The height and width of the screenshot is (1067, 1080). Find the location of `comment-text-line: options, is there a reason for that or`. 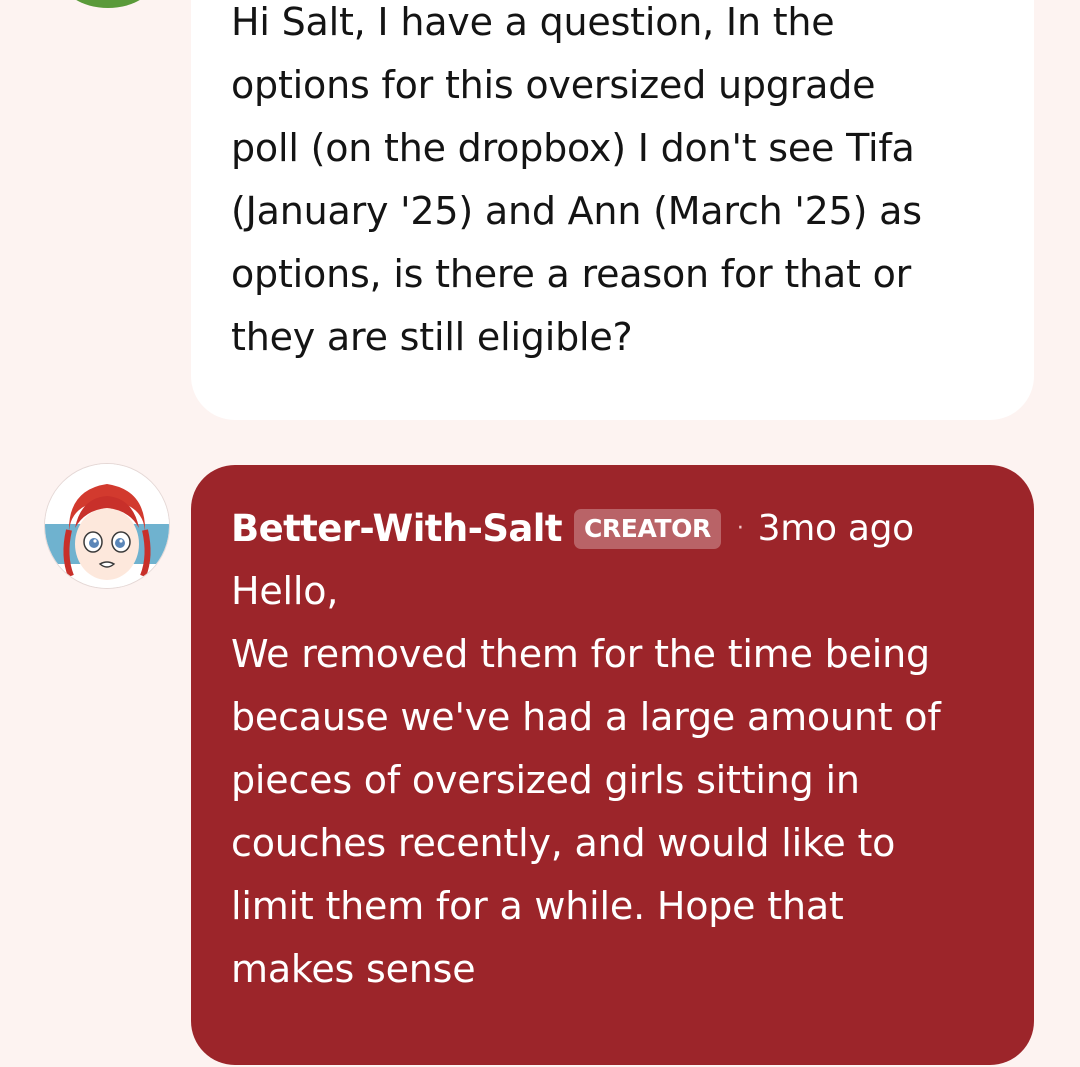

comment-text-line: options, is there a reason for that or is located at coordinates (571, 274).